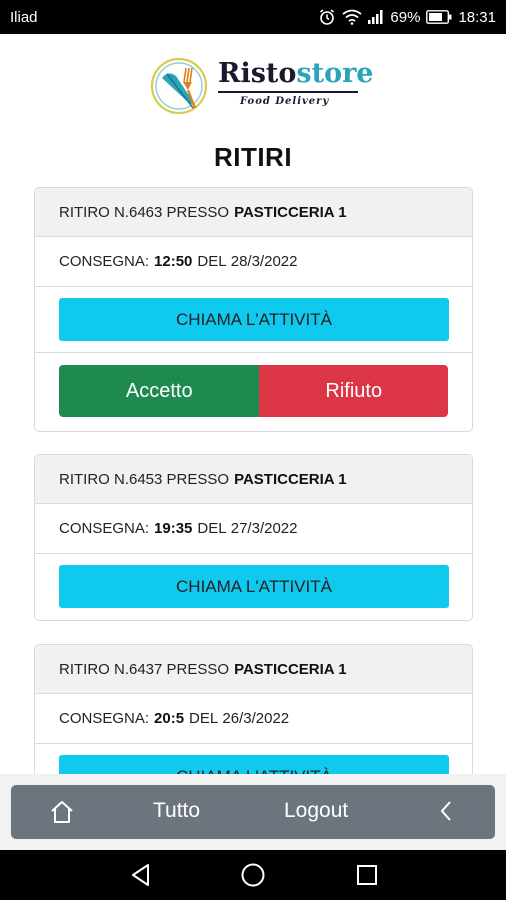  What do you see at coordinates (253, 17) in the screenshot?
I see `status-bar: Iliad 69% 18:31` at bounding box center [253, 17].